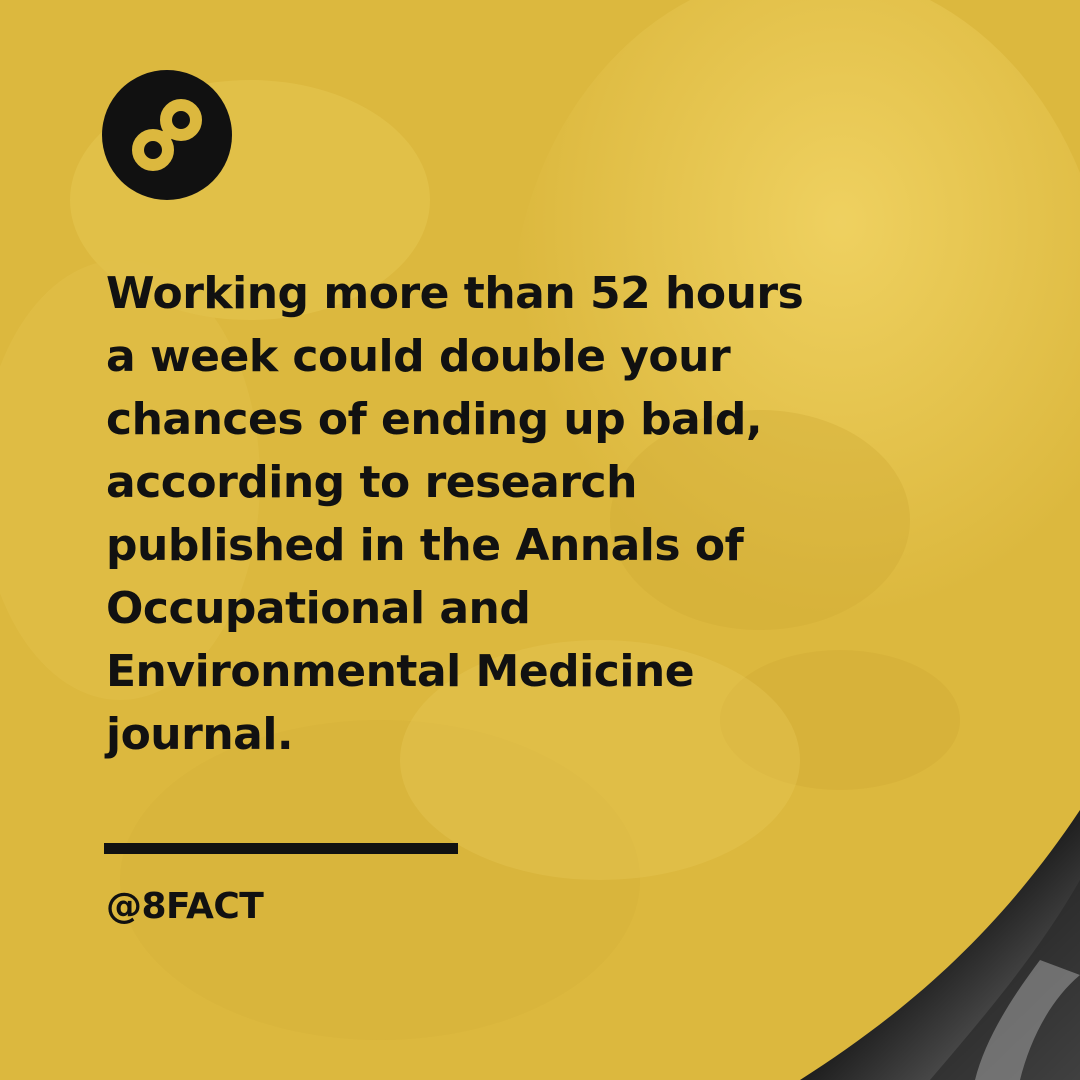  Describe the element at coordinates (200, 734) in the screenshot. I see `fact-line: journal.` at that location.